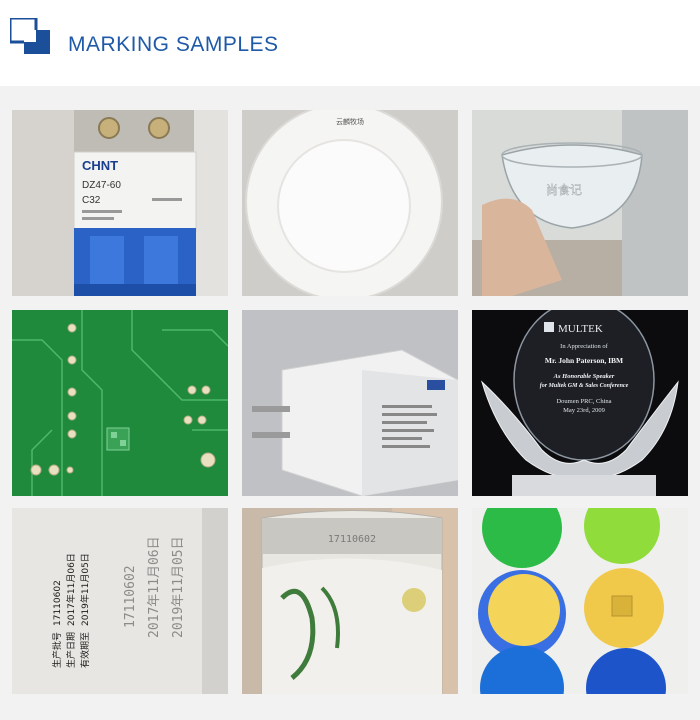  Describe the element at coordinates (352, 539) in the screenshot. I see `can-code: 17110602` at that location.